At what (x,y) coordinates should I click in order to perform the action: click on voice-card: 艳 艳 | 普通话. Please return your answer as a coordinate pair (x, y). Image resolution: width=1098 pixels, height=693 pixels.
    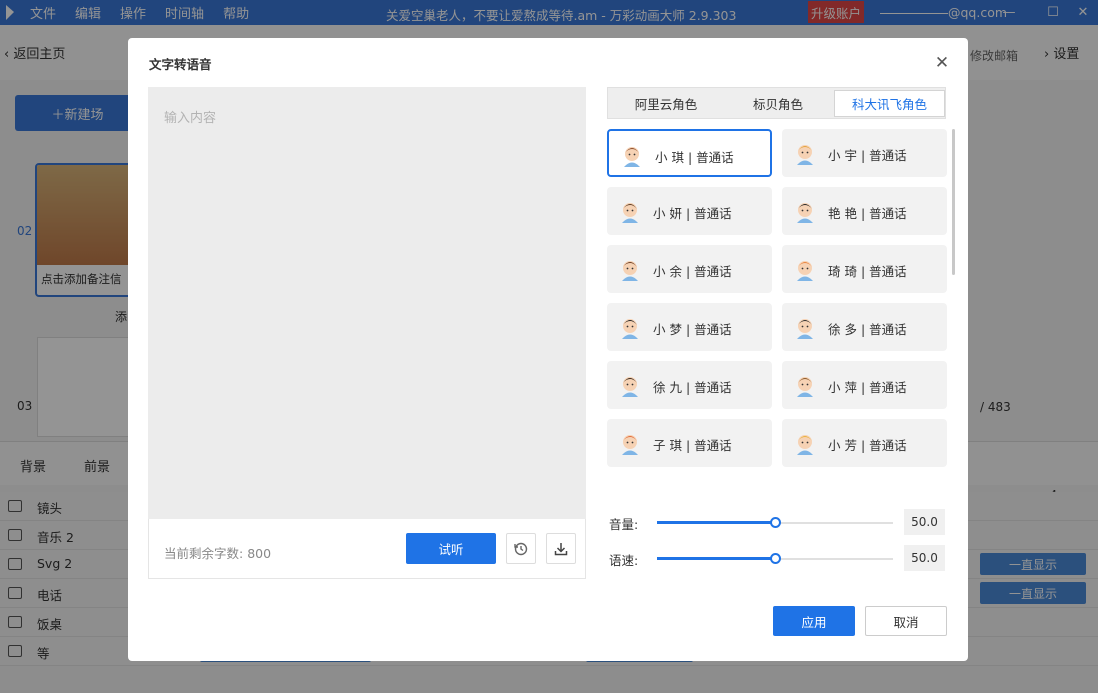
    Looking at the image, I should click on (864, 211).